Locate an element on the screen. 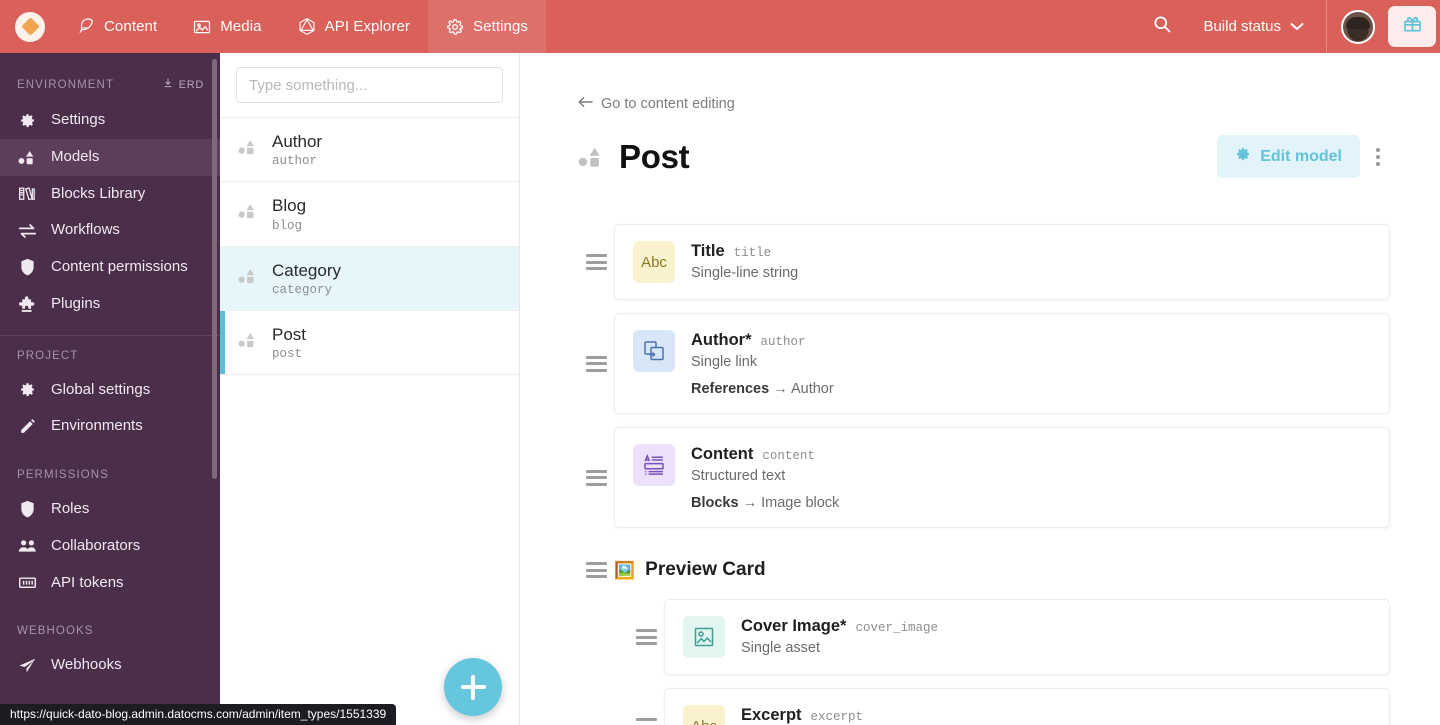 This screenshot has width=1440, height=725. image-asset-icon is located at coordinates (704, 637).